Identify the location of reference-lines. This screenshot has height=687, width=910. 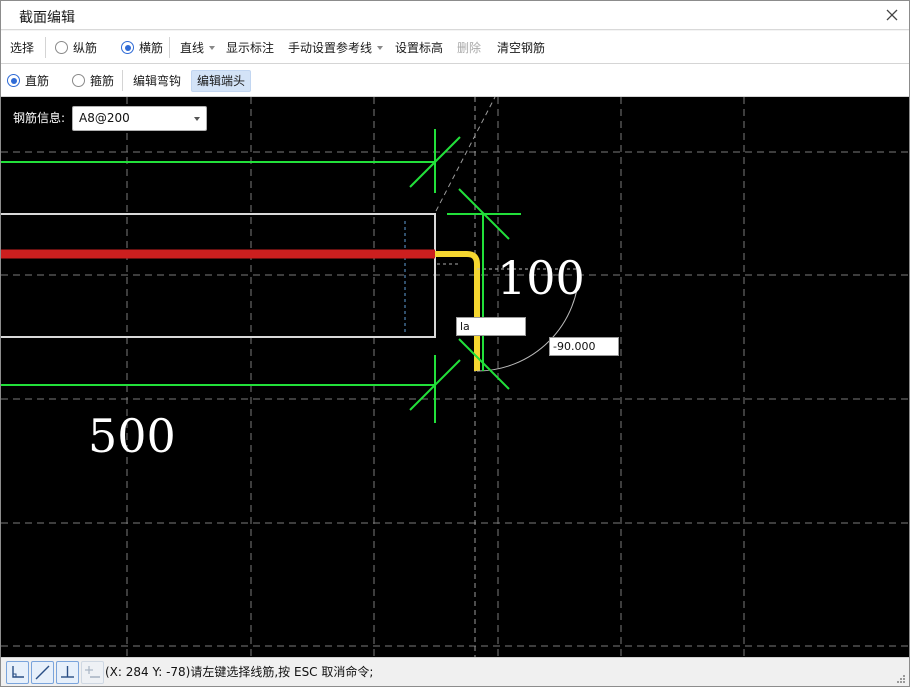
(465, 377).